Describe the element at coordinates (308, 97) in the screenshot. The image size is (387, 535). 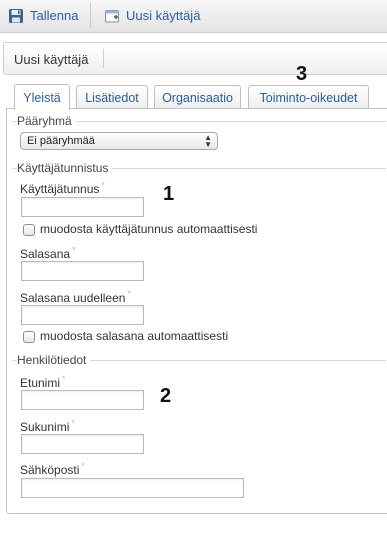
I see `tab-permissions: Toiminto-oikeudet` at that location.